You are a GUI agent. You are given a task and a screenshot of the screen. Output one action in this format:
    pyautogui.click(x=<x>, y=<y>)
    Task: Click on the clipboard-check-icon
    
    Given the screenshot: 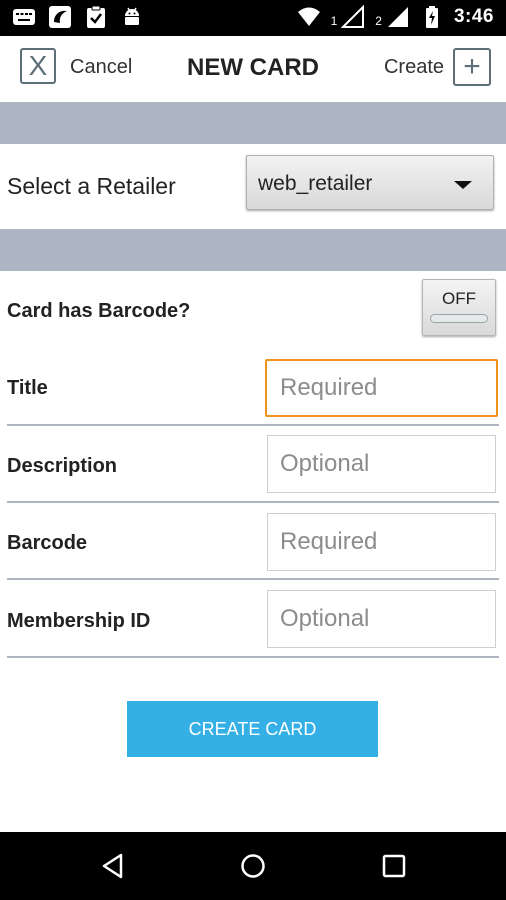 What is the action you would take?
    pyautogui.click(x=96, y=16)
    